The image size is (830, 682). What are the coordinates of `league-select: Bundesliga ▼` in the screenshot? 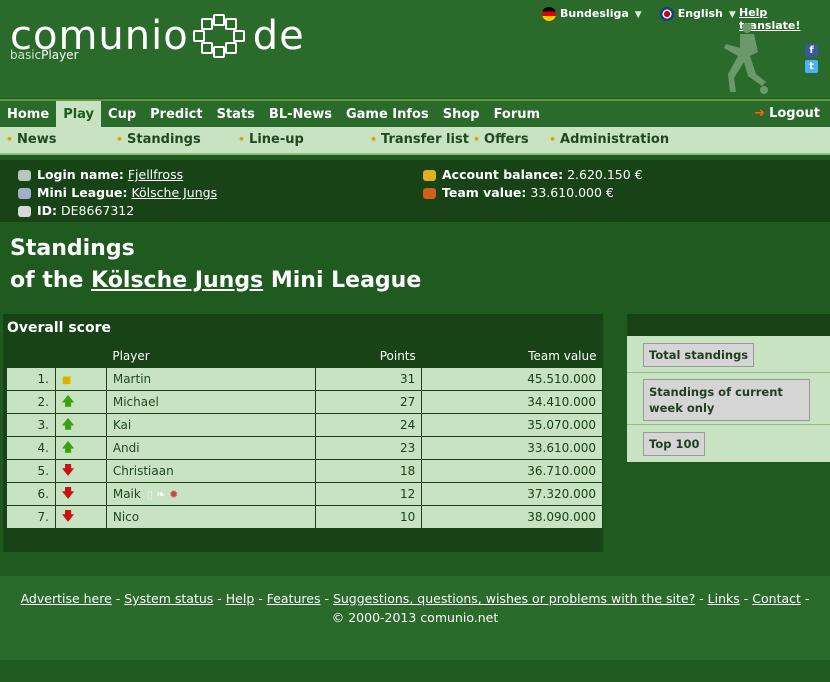 It's located at (592, 14).